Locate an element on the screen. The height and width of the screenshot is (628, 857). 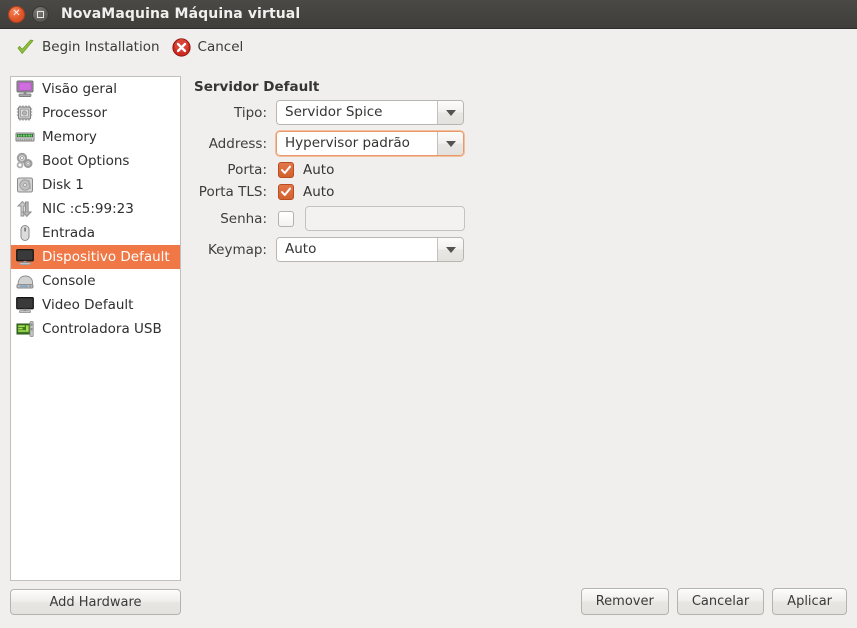
remover-button: Remover is located at coordinates (624, 601).